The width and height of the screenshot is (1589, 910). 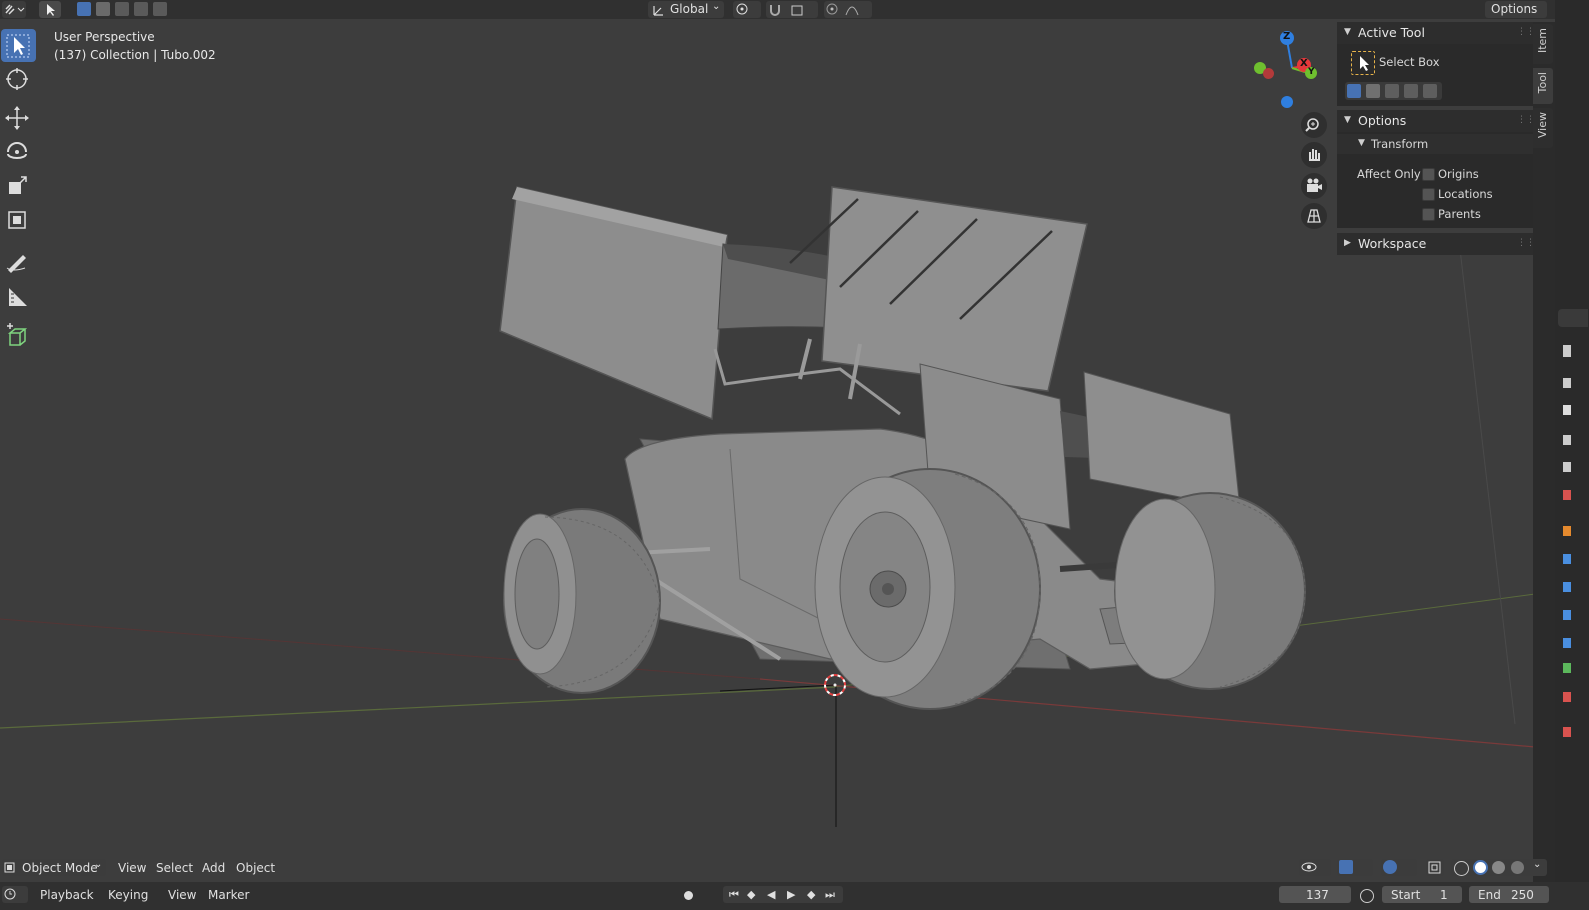 I want to click on record-button, so click(x=688, y=895).